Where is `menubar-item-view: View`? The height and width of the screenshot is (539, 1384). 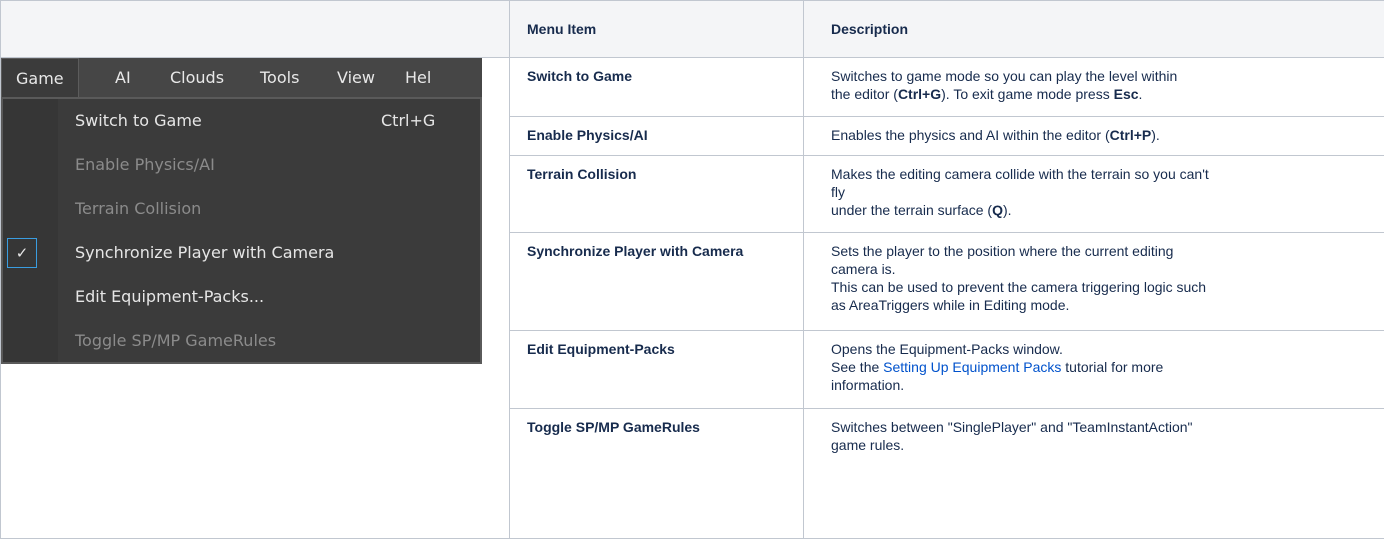 menubar-item-view: View is located at coordinates (356, 77).